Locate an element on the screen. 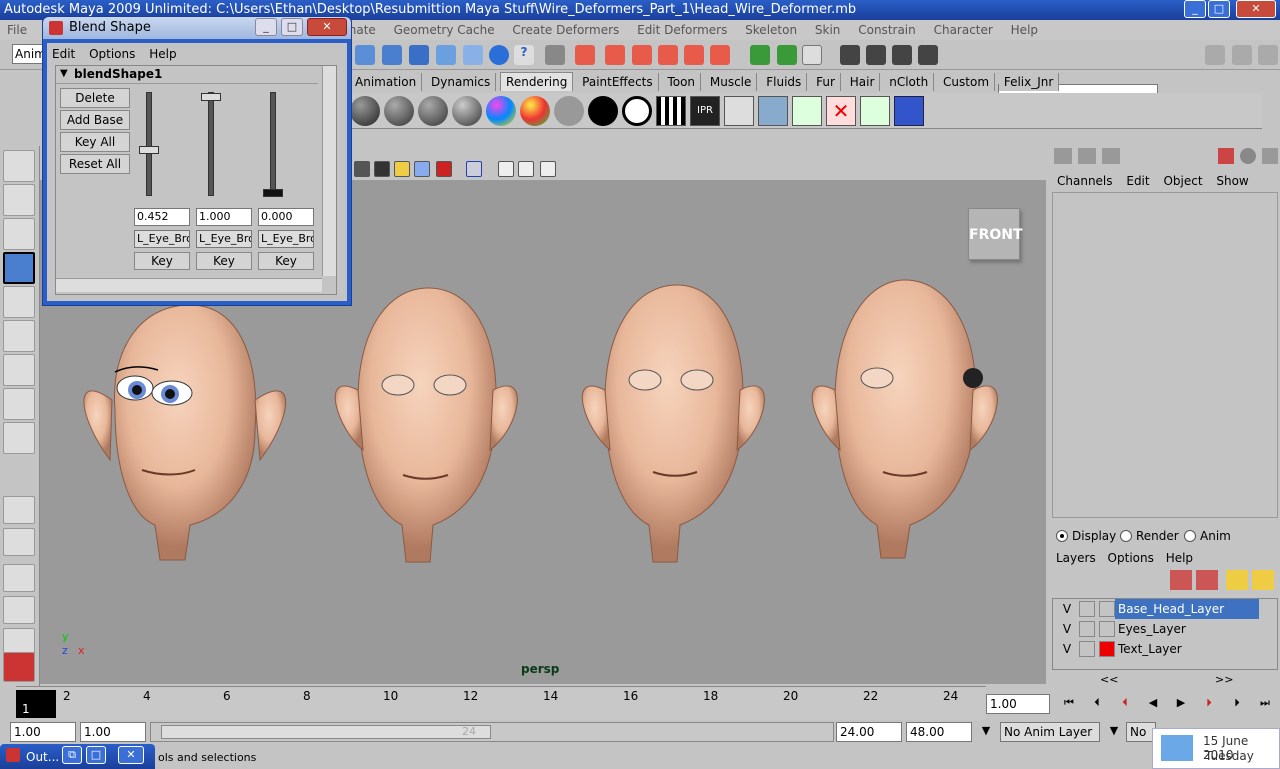  lock-icon is located at coordinates (555, 55).